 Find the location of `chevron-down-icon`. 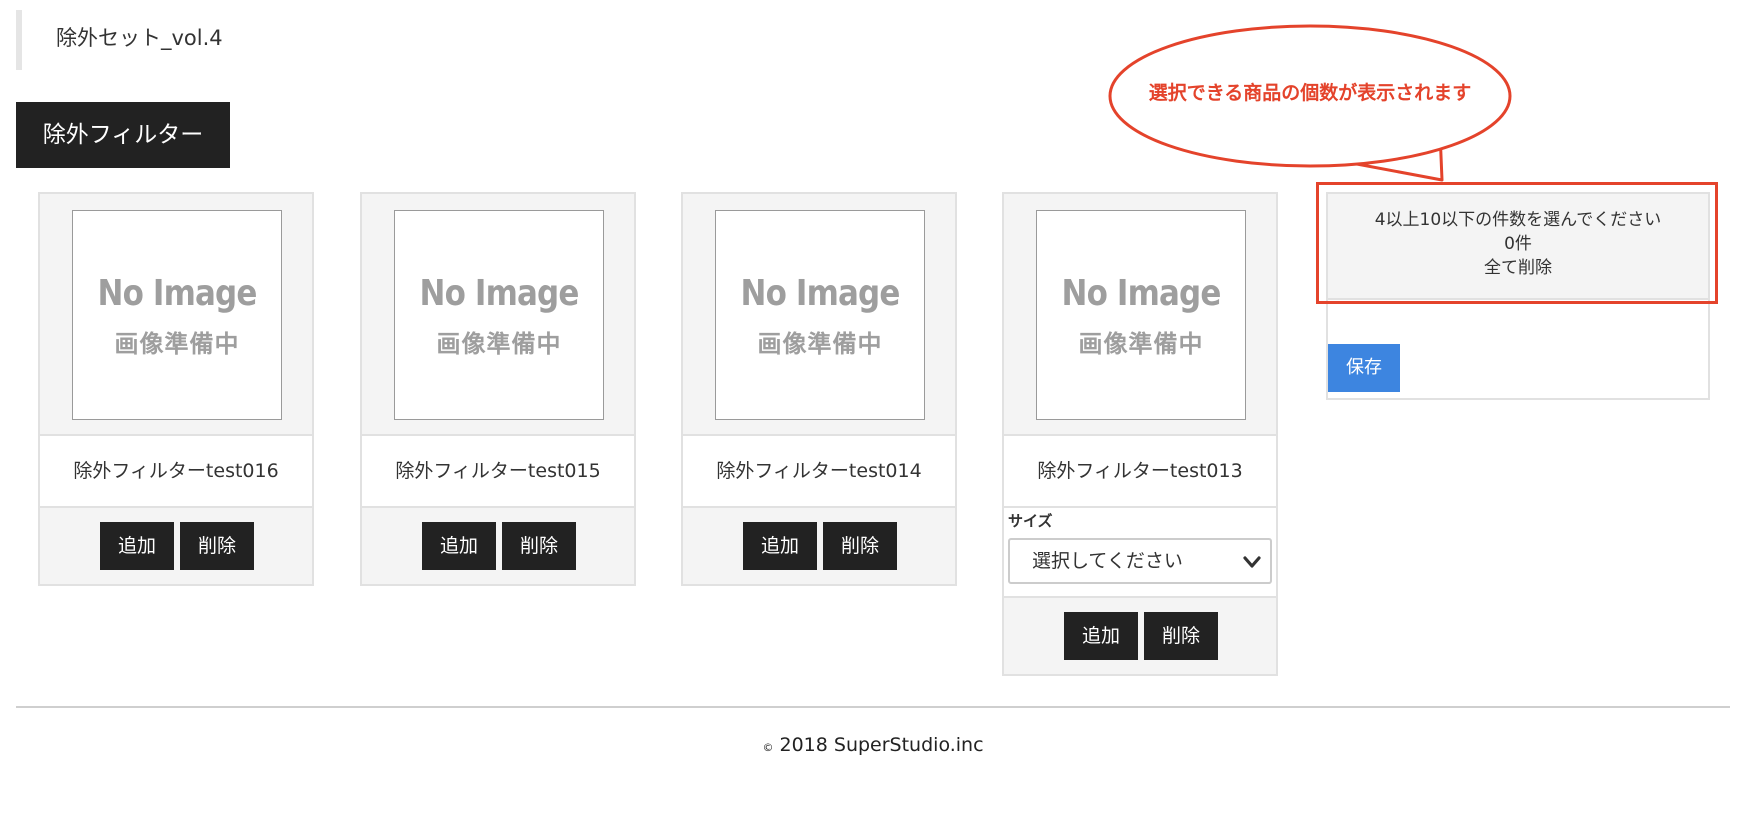

chevron-down-icon is located at coordinates (1252, 562).